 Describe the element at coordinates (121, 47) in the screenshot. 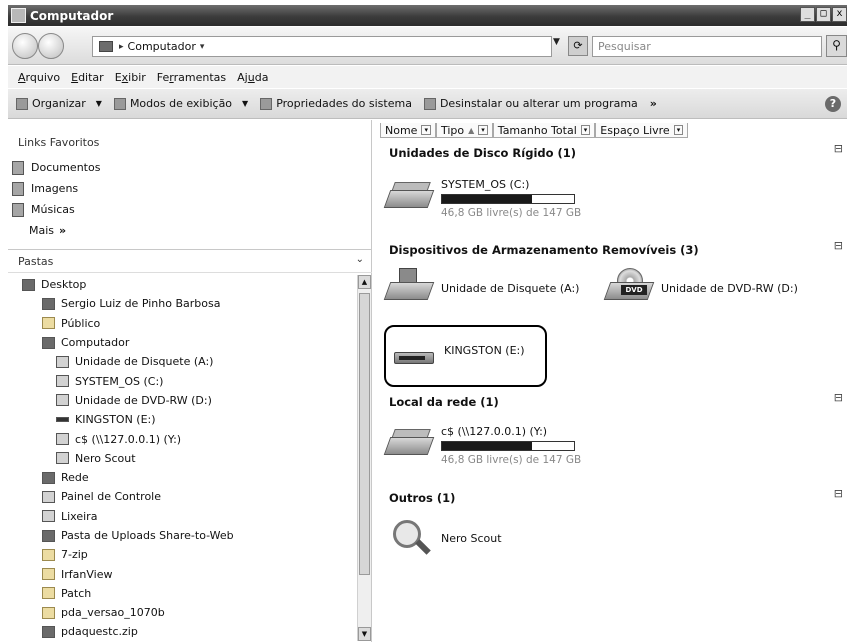

I see `breadcrumb-arrow-icon: ▸` at that location.